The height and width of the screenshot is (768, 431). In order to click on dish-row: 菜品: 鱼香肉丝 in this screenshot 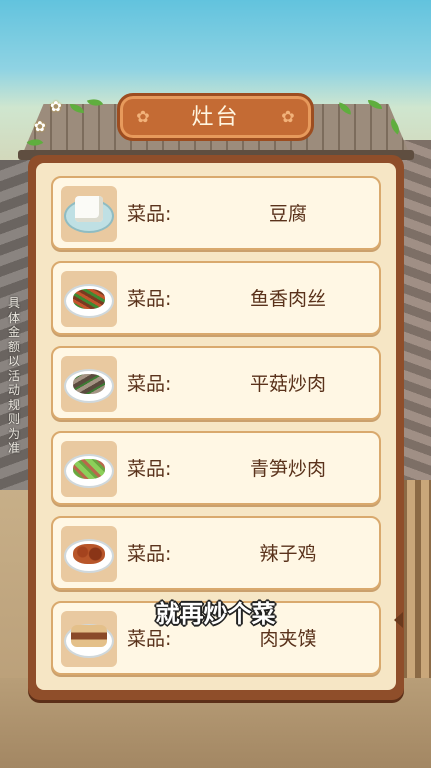, I will do `click(216, 298)`.